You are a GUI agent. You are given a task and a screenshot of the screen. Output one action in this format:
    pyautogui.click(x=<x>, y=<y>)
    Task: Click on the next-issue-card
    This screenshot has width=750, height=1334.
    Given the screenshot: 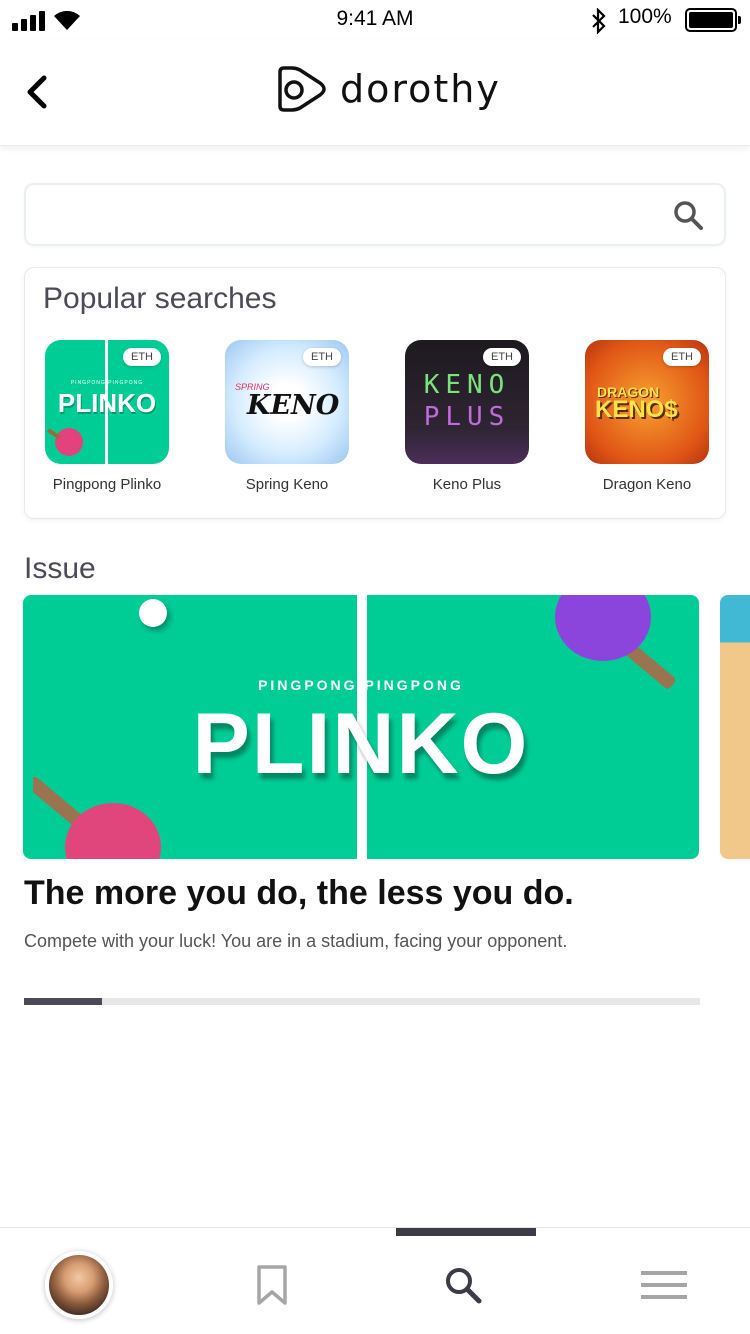 What is the action you would take?
    pyautogui.click(x=735, y=727)
    